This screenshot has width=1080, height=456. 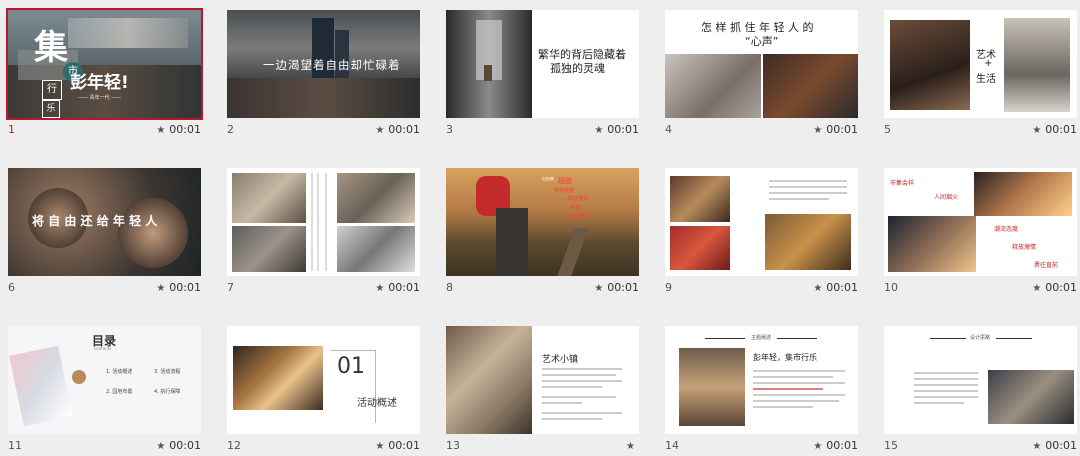 What do you see at coordinates (1006, 229) in the screenshot?
I see `slide10-c: 潮流态度` at bounding box center [1006, 229].